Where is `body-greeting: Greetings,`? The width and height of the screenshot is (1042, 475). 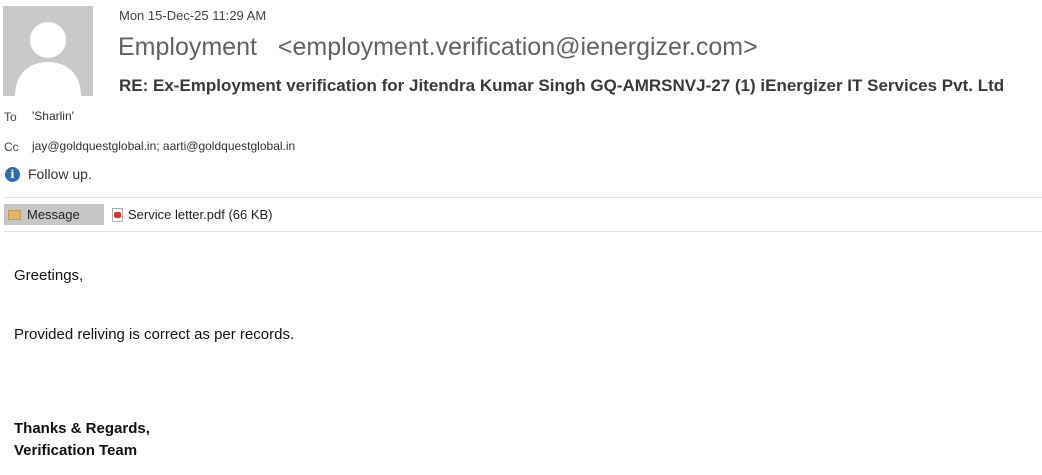 body-greeting: Greetings, is located at coordinates (49, 275).